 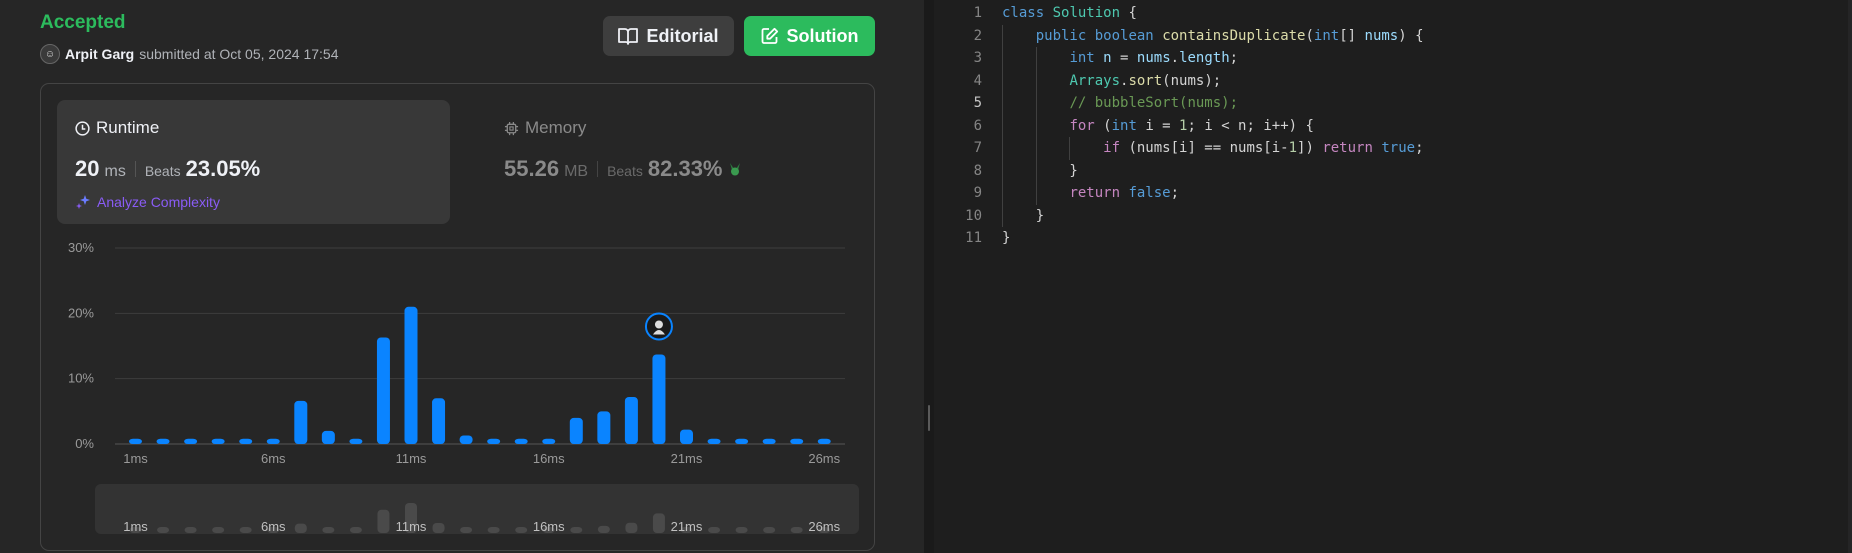 I want to click on resize-grip, so click(x=929, y=418).